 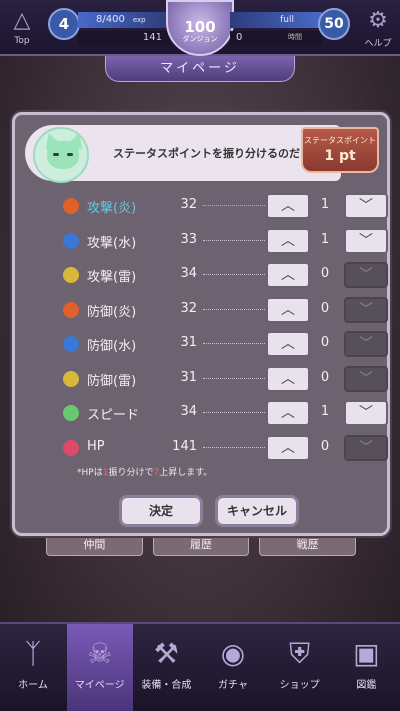 What do you see at coordinates (233, 685) in the screenshot?
I see `nav-label: ガチャ` at bounding box center [233, 685].